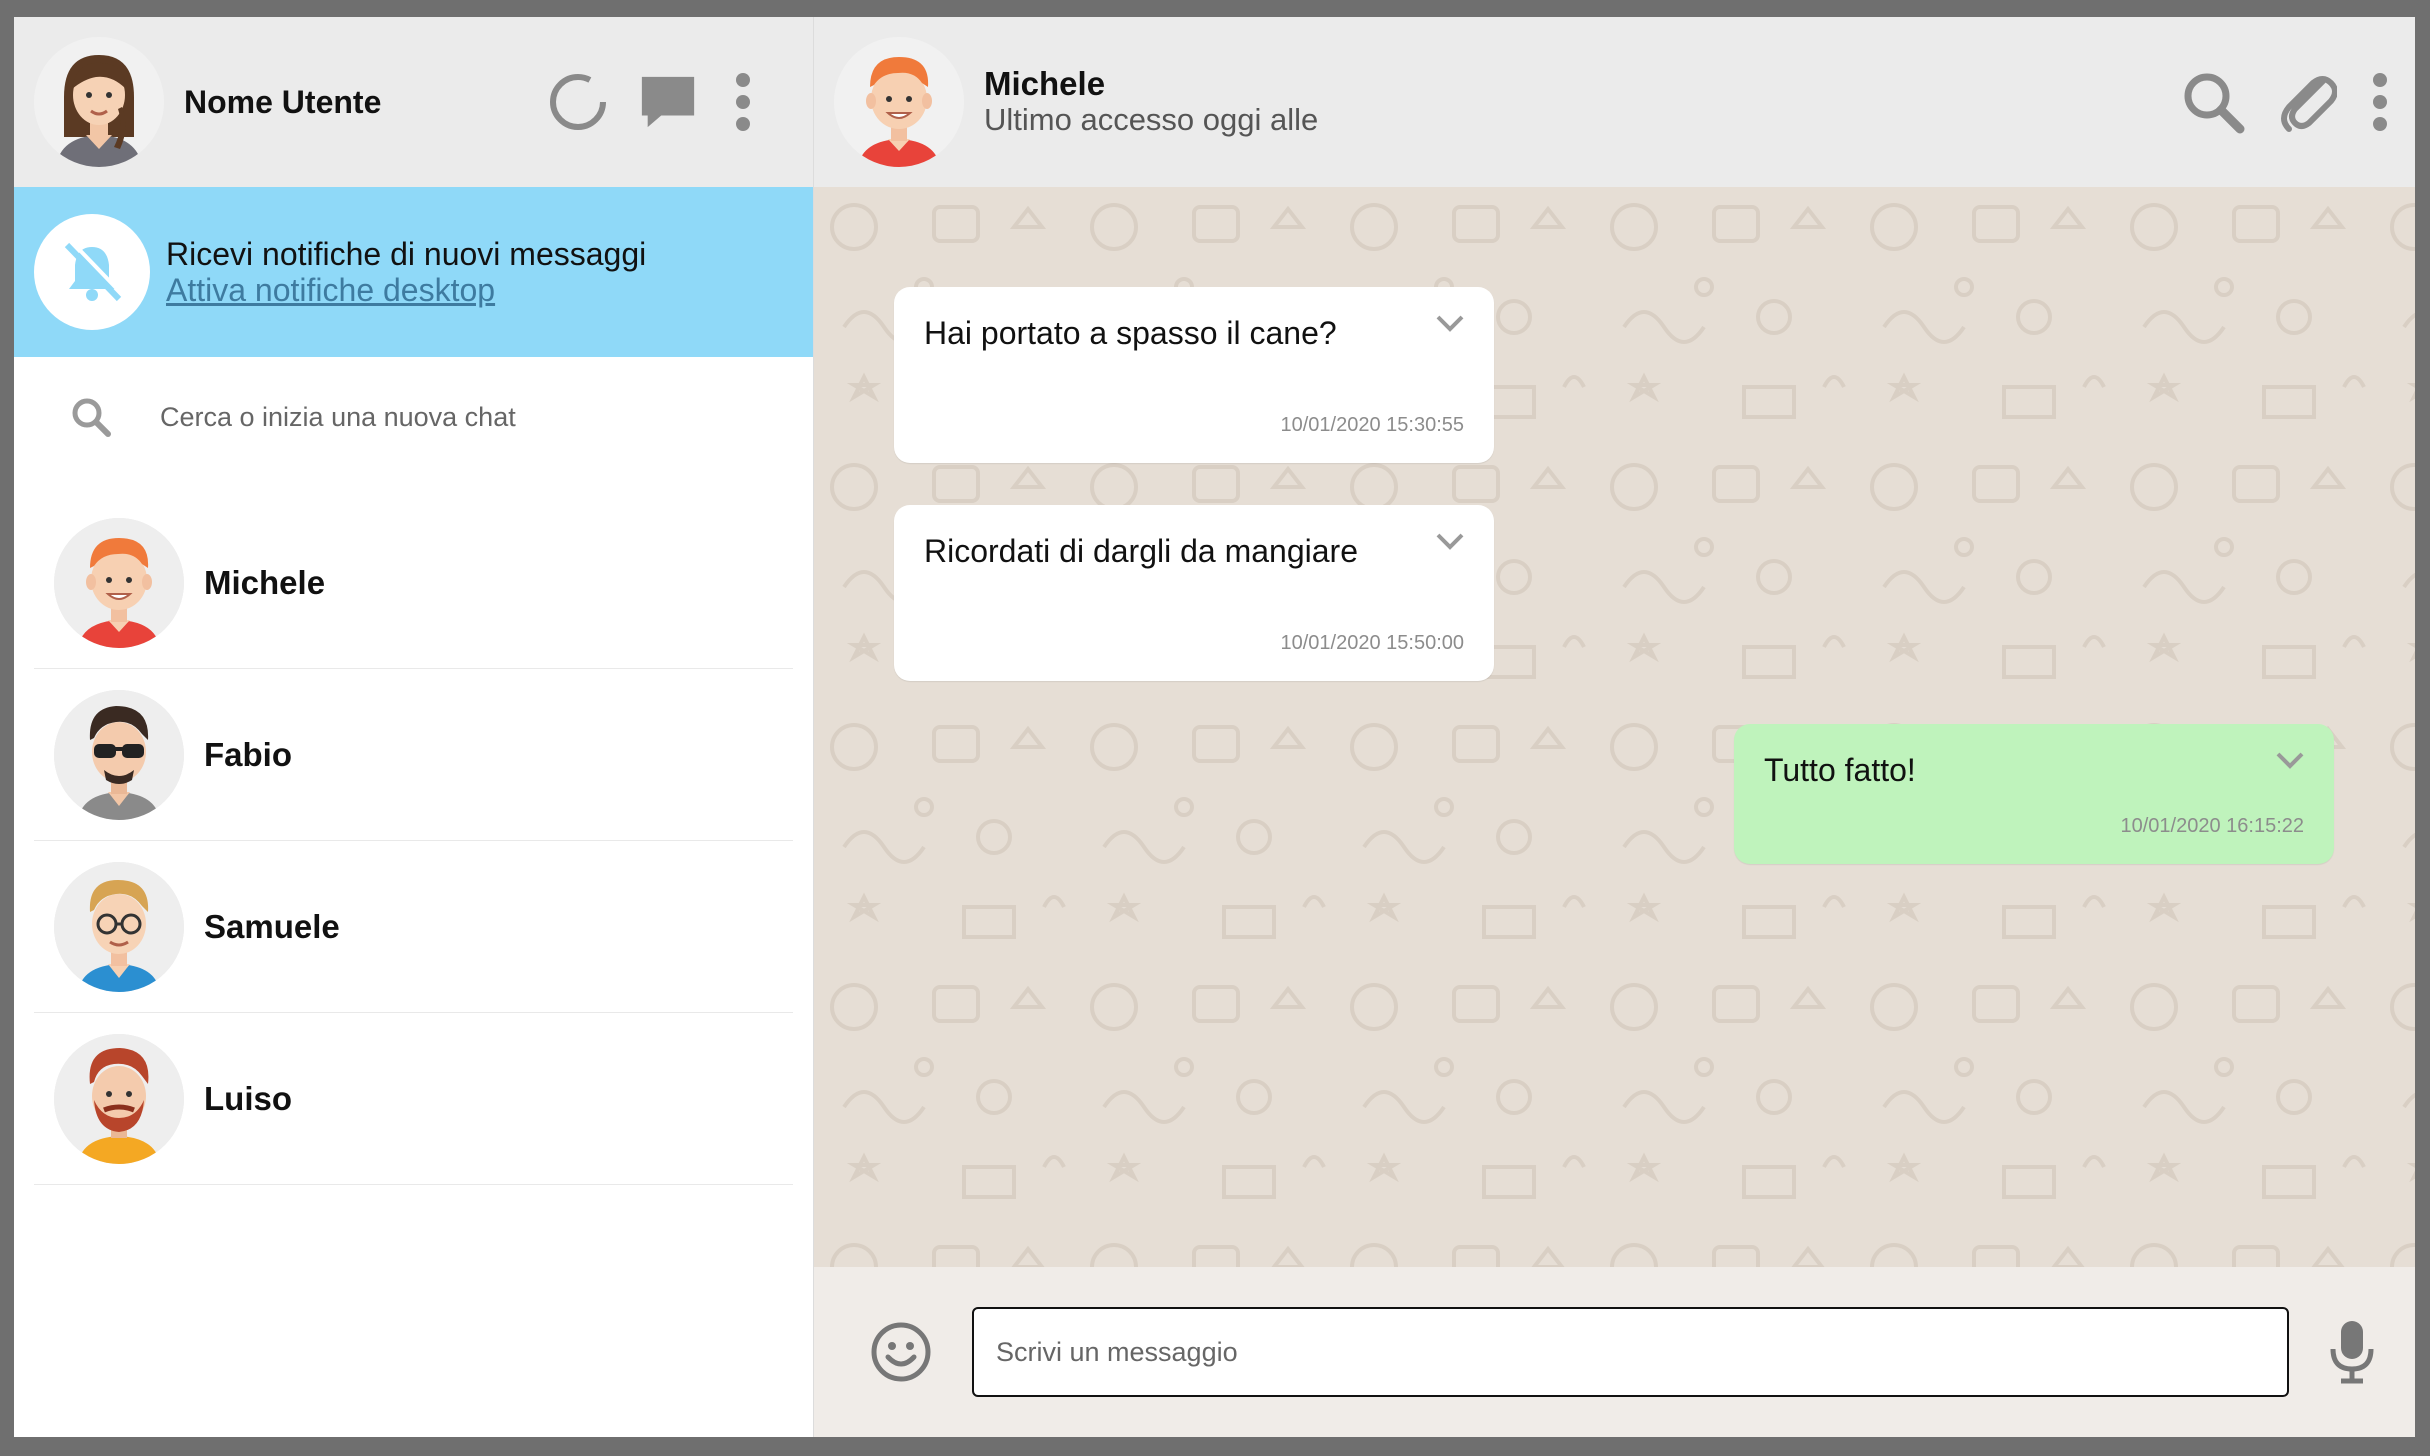 Image resolution: width=2430 pixels, height=1456 pixels. What do you see at coordinates (413, 927) in the screenshot?
I see `contact-item-samuele: Samuele` at bounding box center [413, 927].